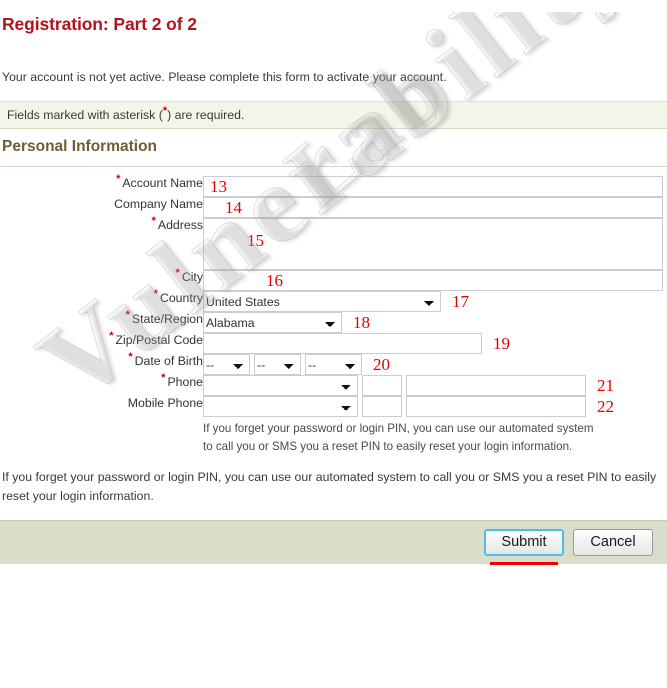 The height and width of the screenshot is (688, 667). I want to click on row-date-of-birth: * Date of Birth -- -- -- 20, so click(333, 363).